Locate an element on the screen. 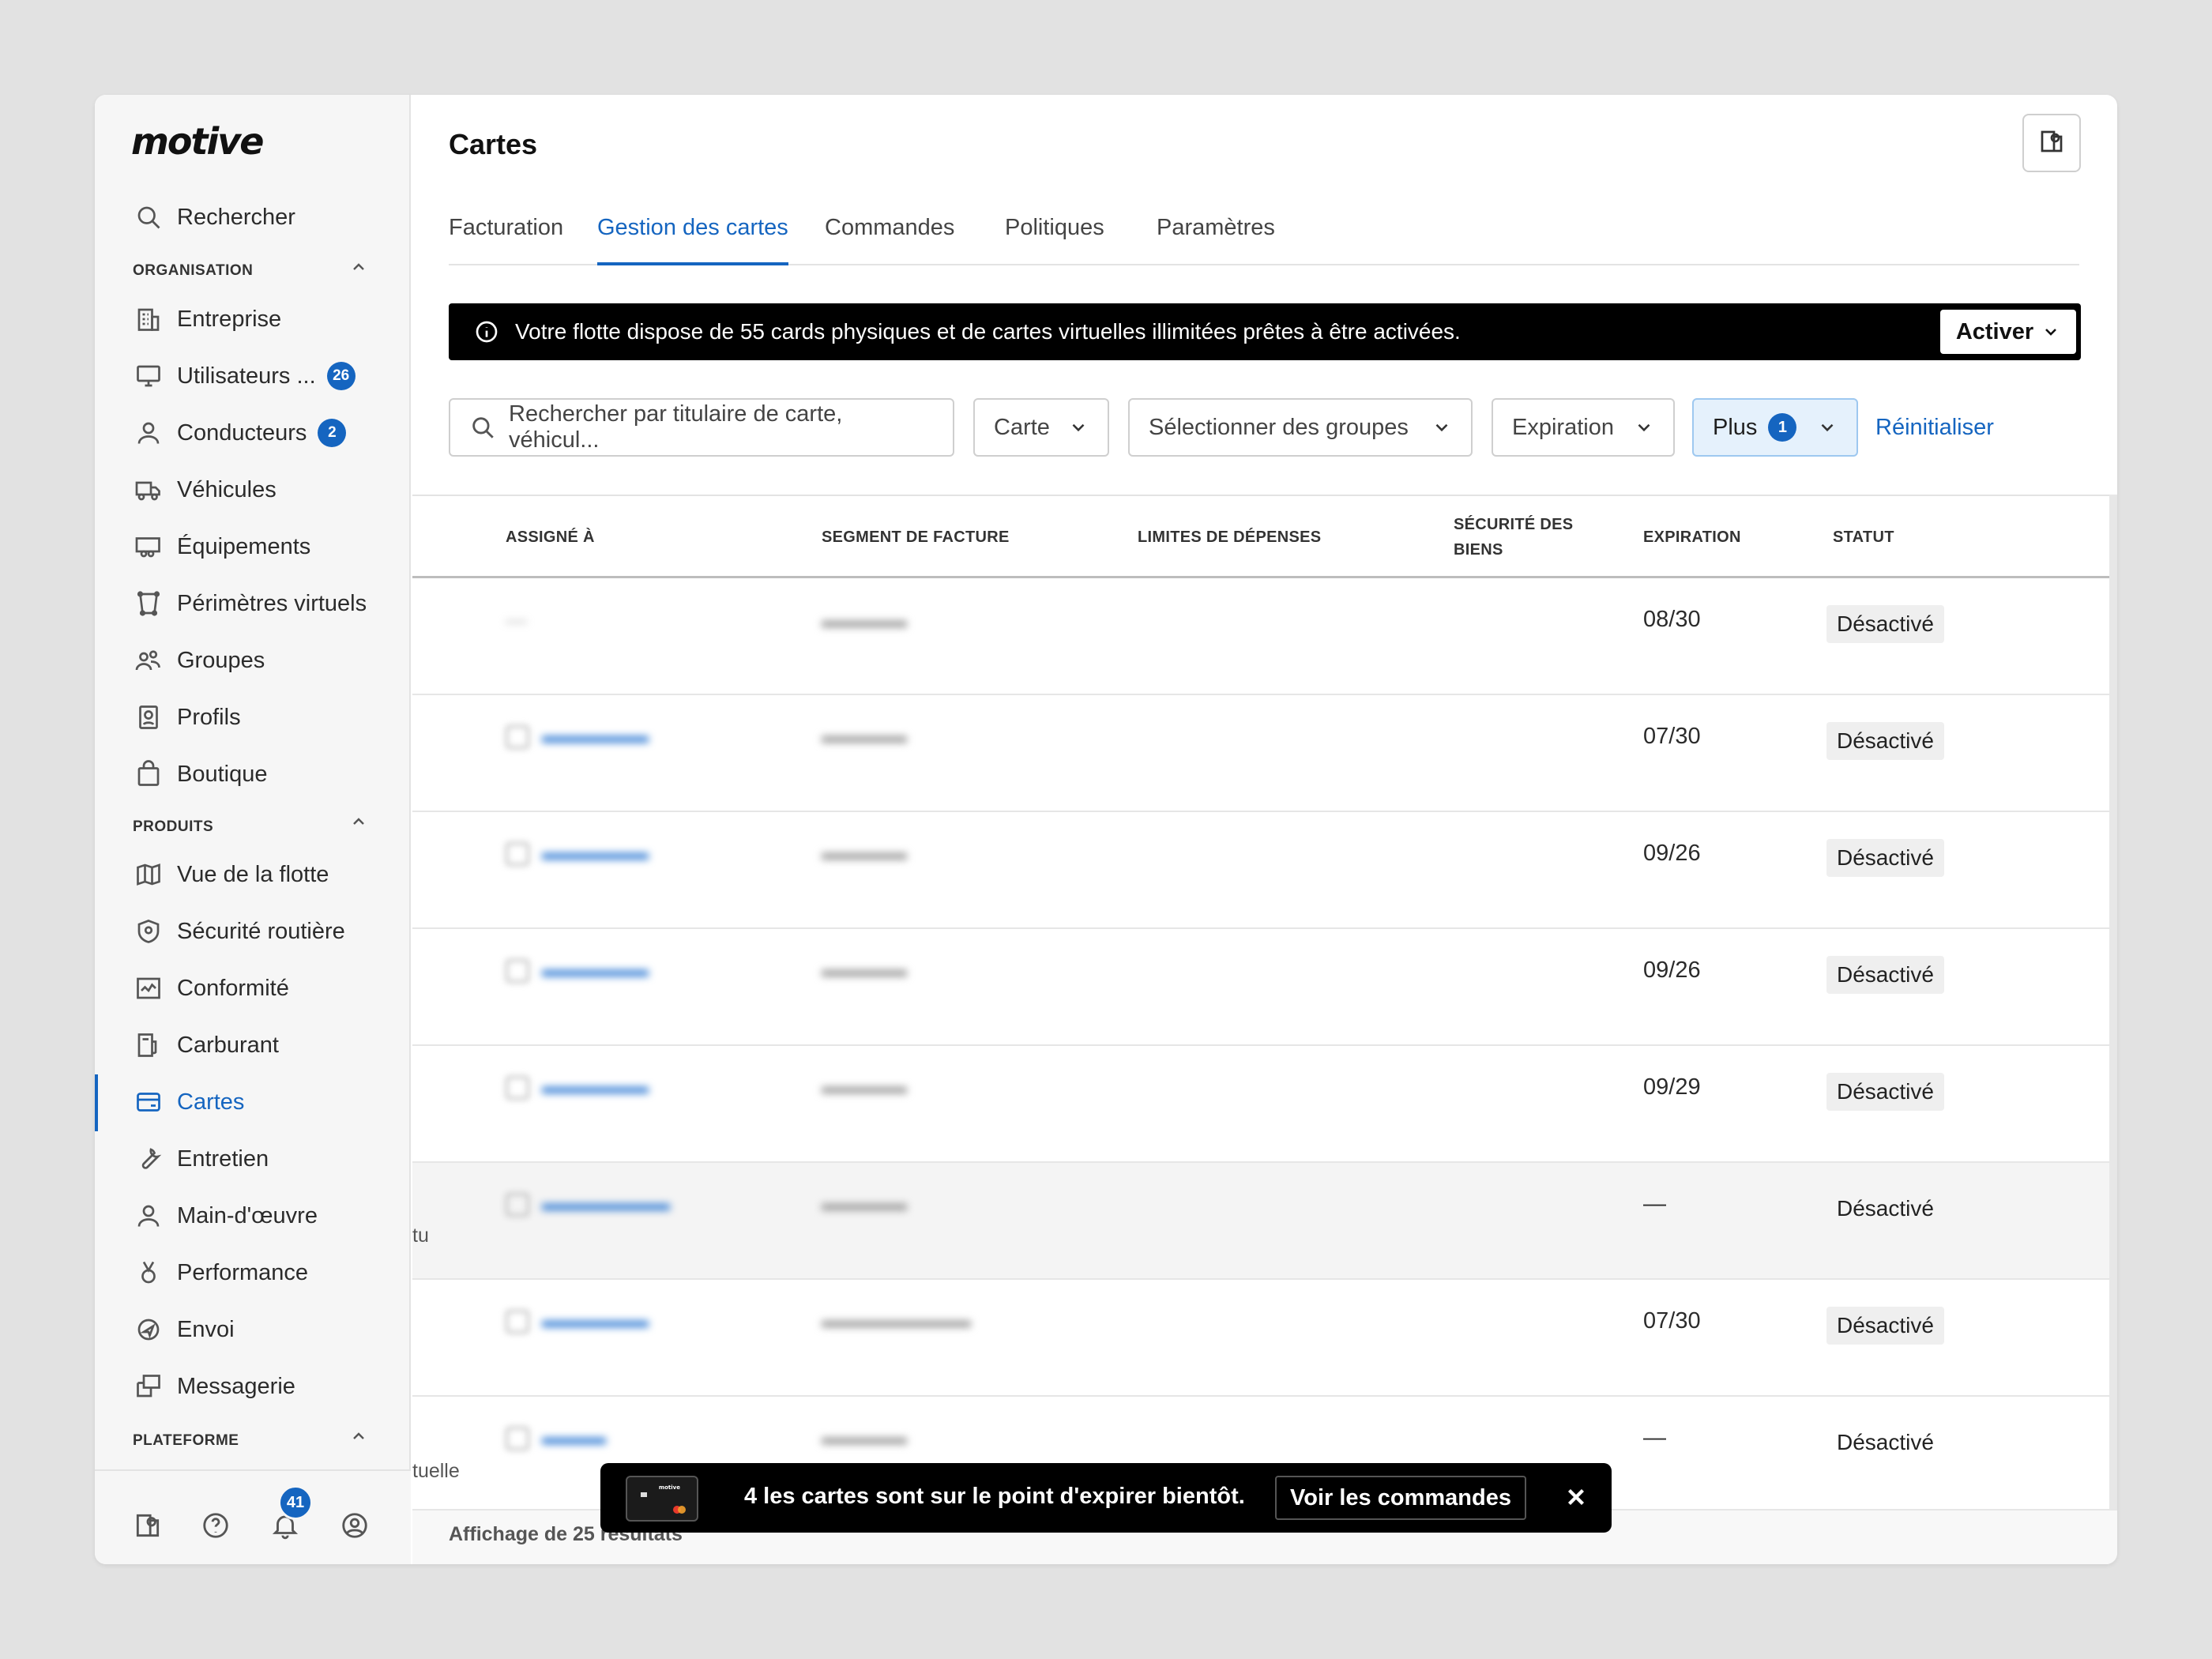  help-icon is located at coordinates (217, 1526).